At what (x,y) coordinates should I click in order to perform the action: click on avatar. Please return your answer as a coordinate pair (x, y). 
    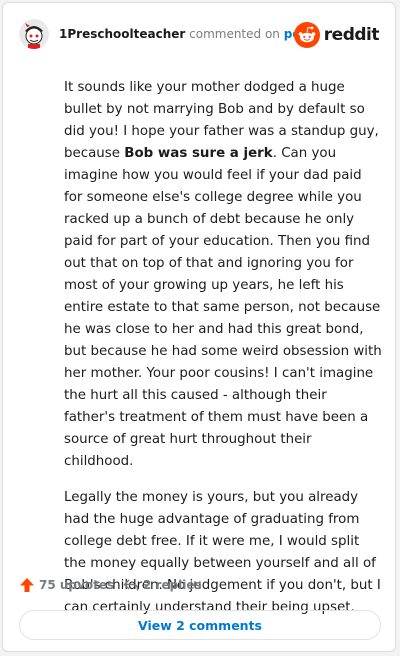
    Looking at the image, I should click on (34, 34).